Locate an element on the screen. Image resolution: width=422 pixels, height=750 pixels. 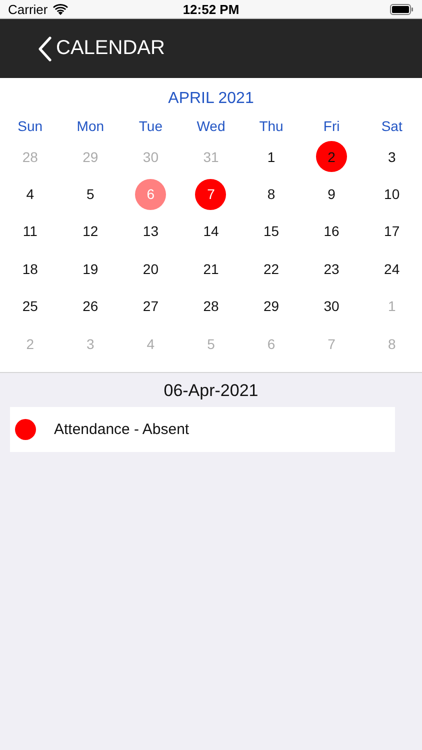
weekday-label: Mon is located at coordinates (91, 127).